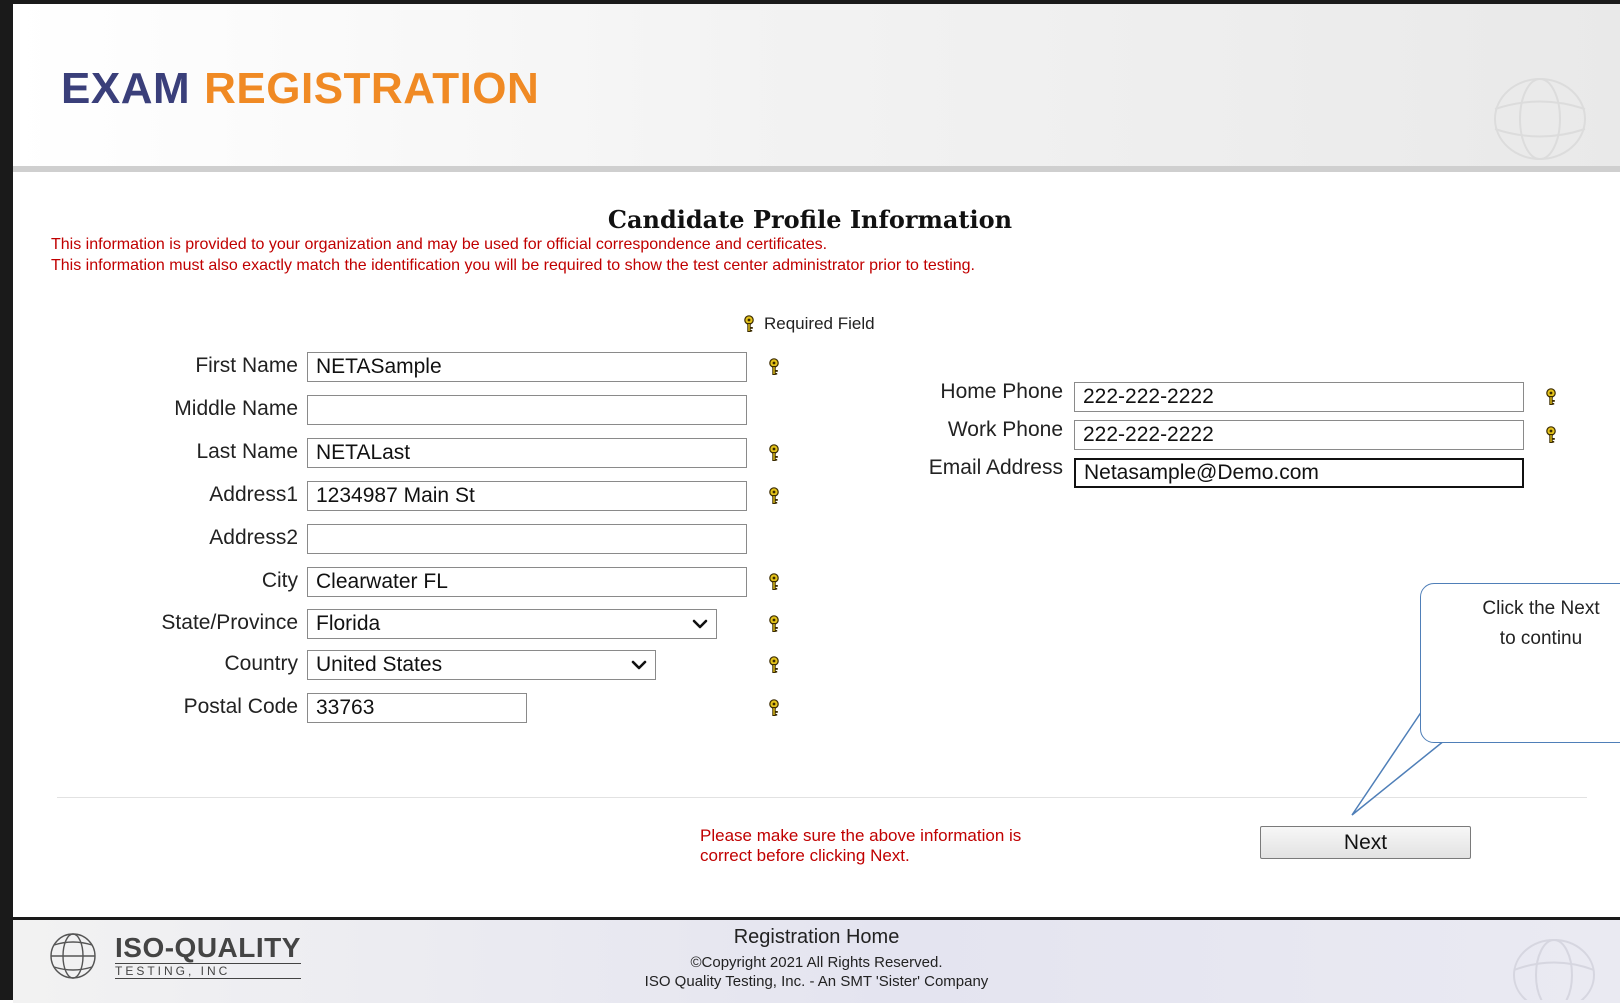 Image resolution: width=1620 pixels, height=1003 pixels. Describe the element at coordinates (816, 937) in the screenshot. I see `registration-home-link: Registration Home` at that location.